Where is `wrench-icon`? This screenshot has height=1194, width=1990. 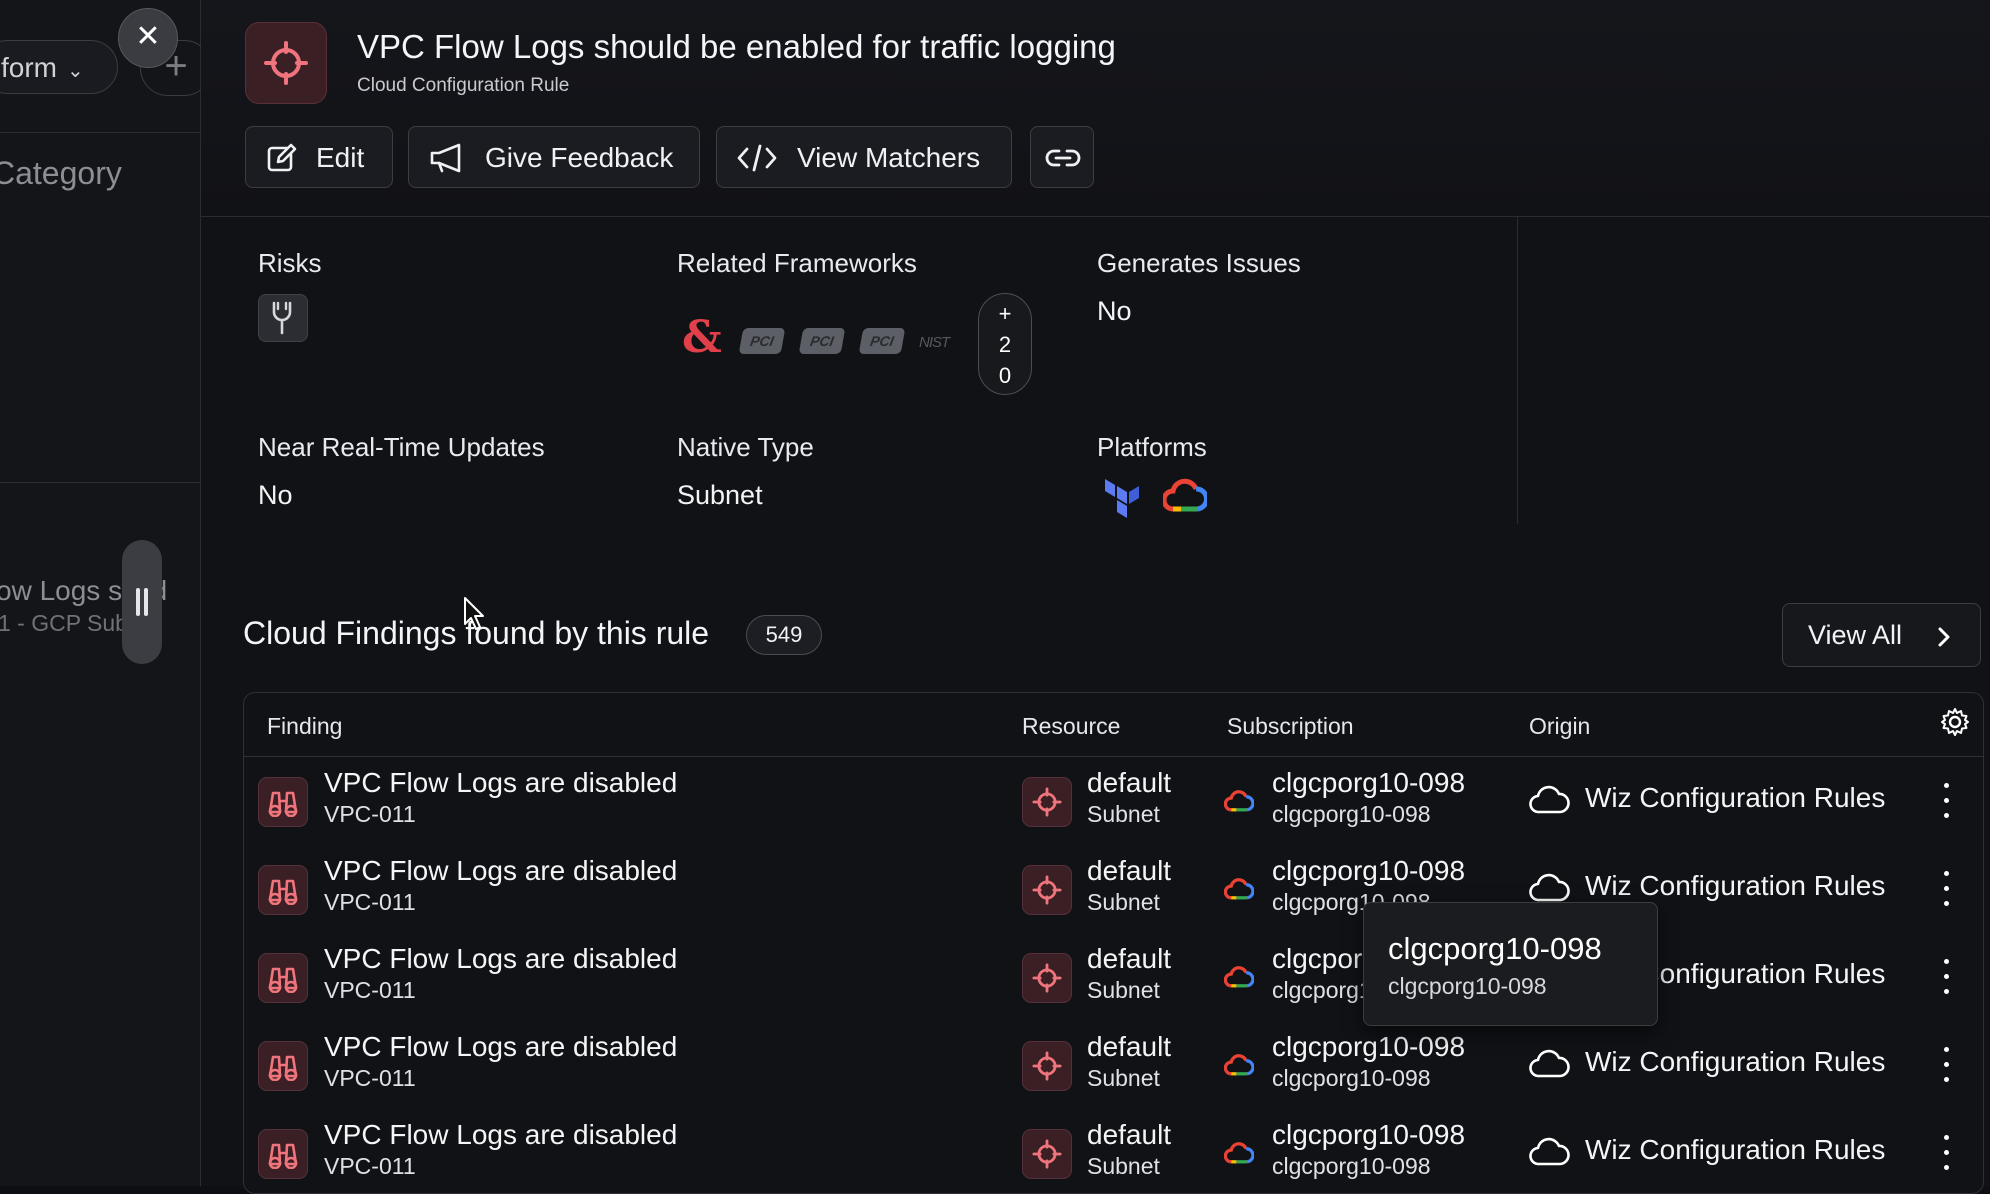 wrench-icon is located at coordinates (282, 318).